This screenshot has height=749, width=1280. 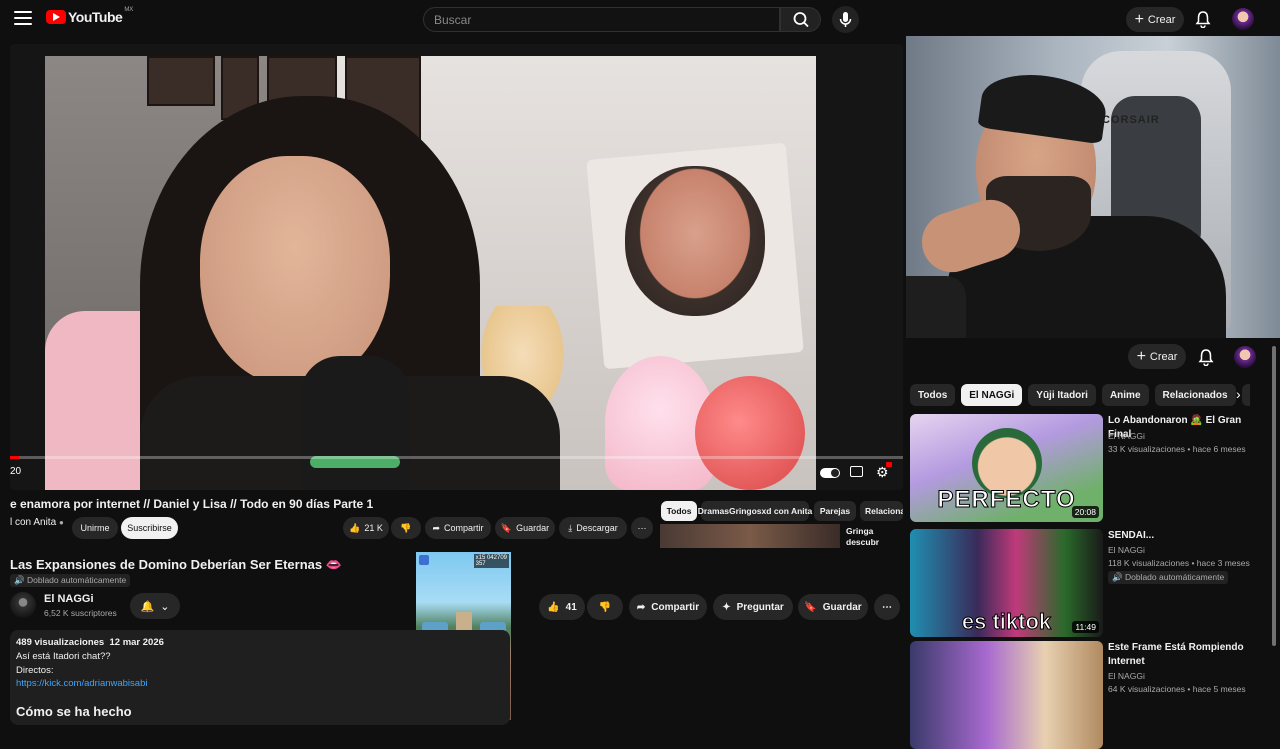 What do you see at coordinates (1155, 19) in the screenshot?
I see `create-button: + Crear` at bounding box center [1155, 19].